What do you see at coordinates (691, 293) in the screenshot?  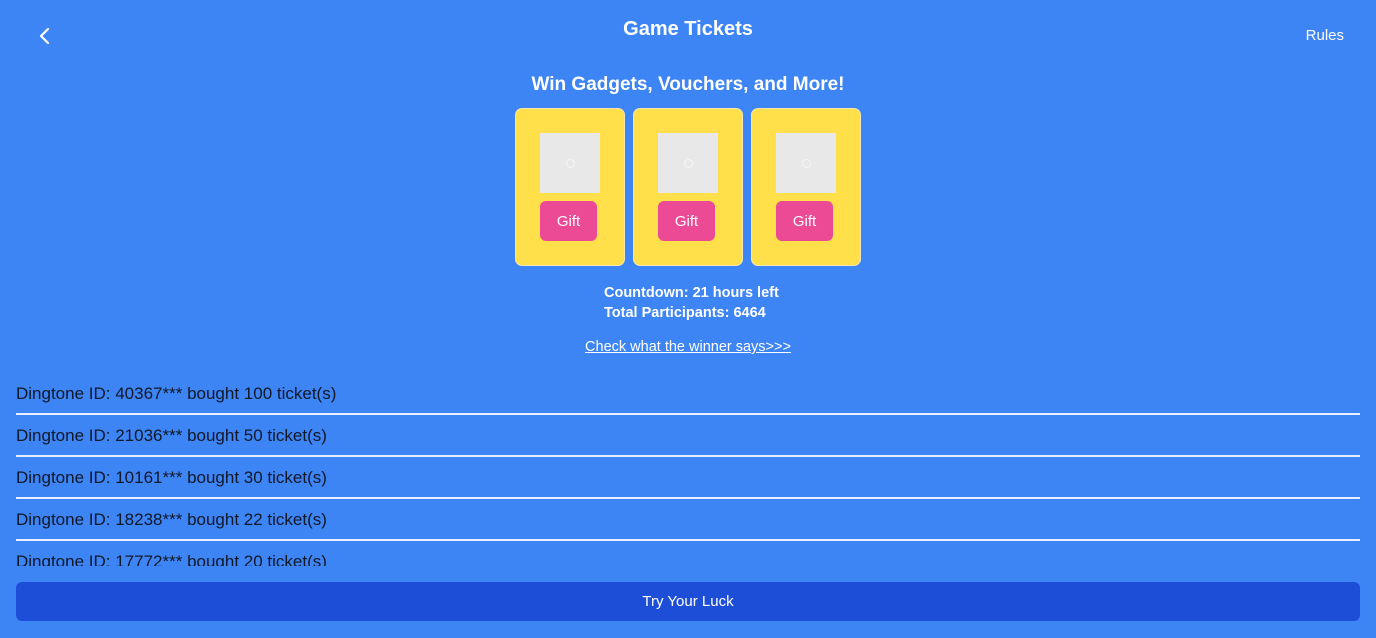 I see `countdown-text: Countdown: 21 hours left` at bounding box center [691, 293].